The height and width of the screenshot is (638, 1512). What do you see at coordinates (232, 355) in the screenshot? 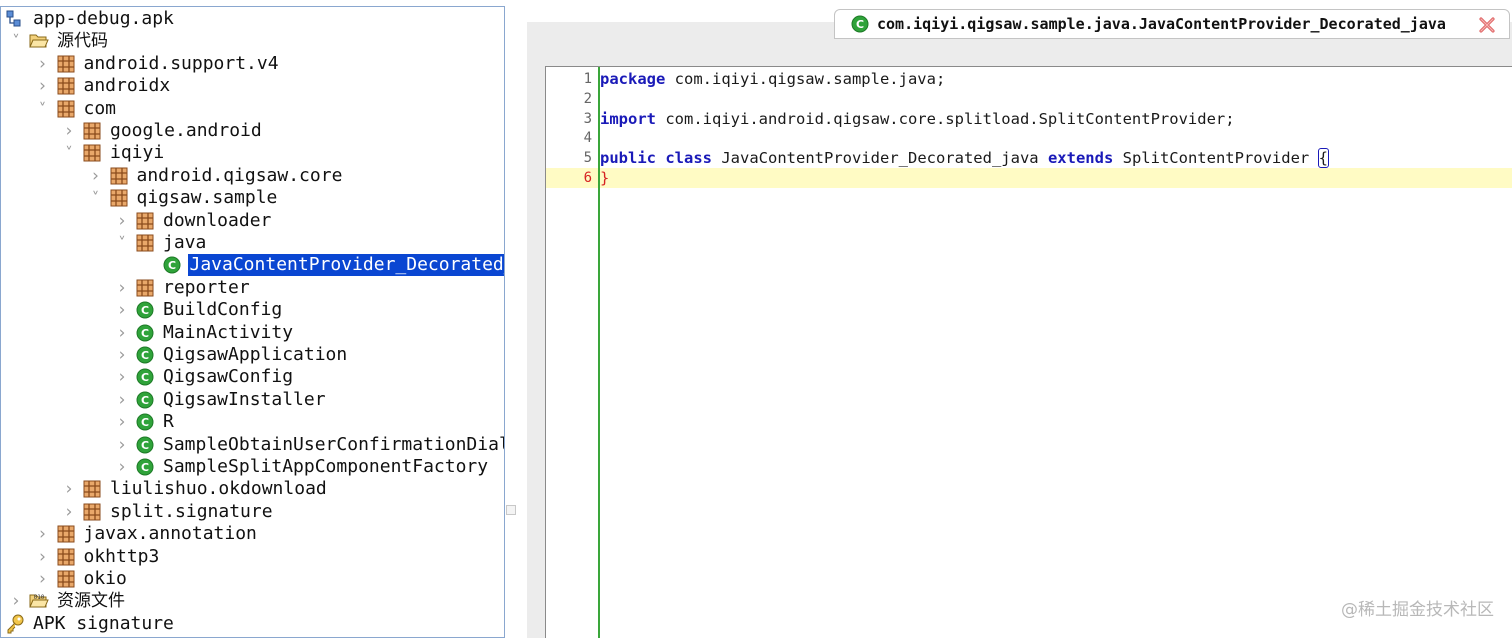
I see `tree-item: › C QigsawApplication` at bounding box center [232, 355].